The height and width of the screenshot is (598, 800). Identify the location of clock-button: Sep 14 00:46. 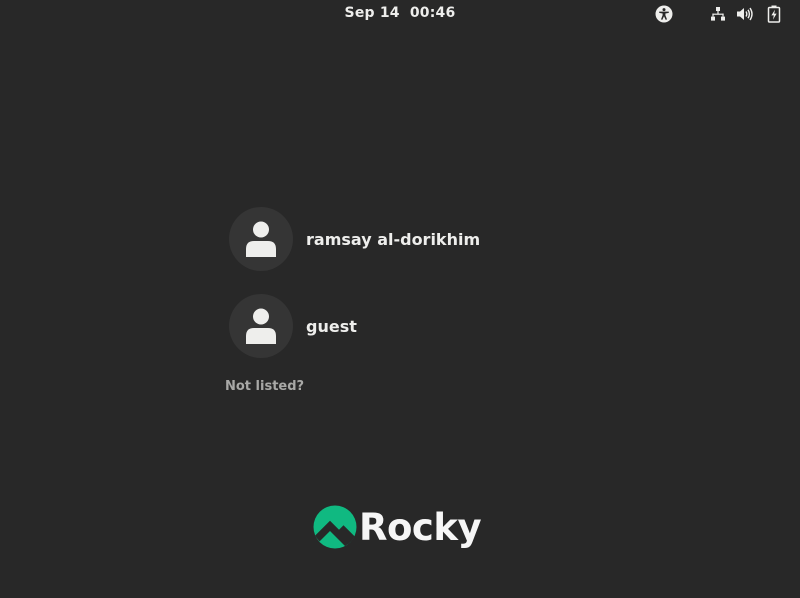
(400, 13).